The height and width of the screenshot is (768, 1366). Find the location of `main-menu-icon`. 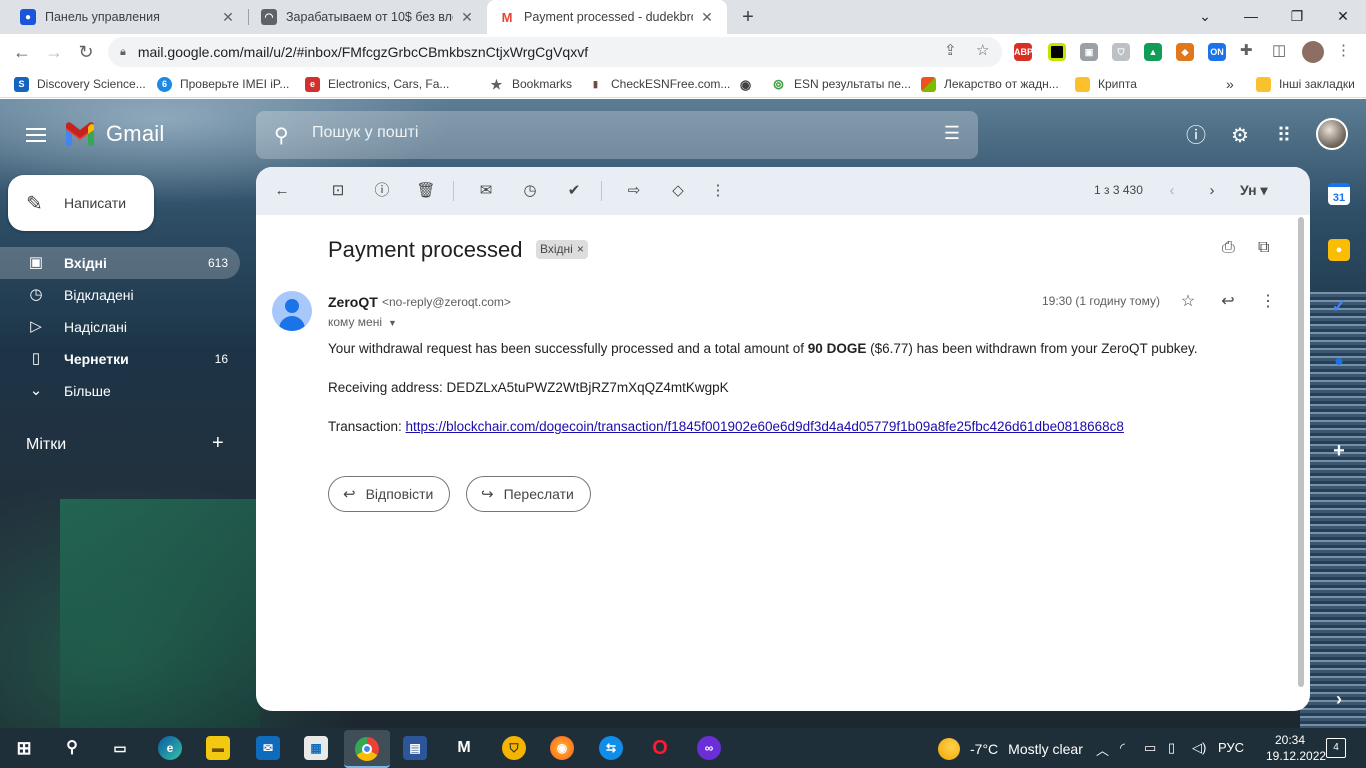

main-menu-icon is located at coordinates (36, 135).